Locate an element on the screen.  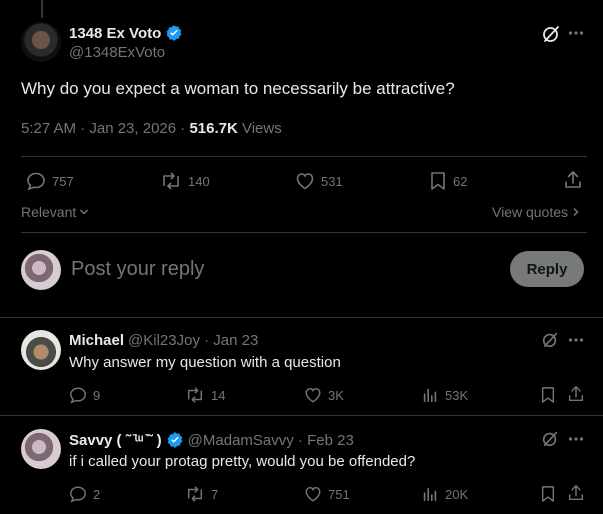
view-quotes-link: View quotes is located at coordinates (536, 212).